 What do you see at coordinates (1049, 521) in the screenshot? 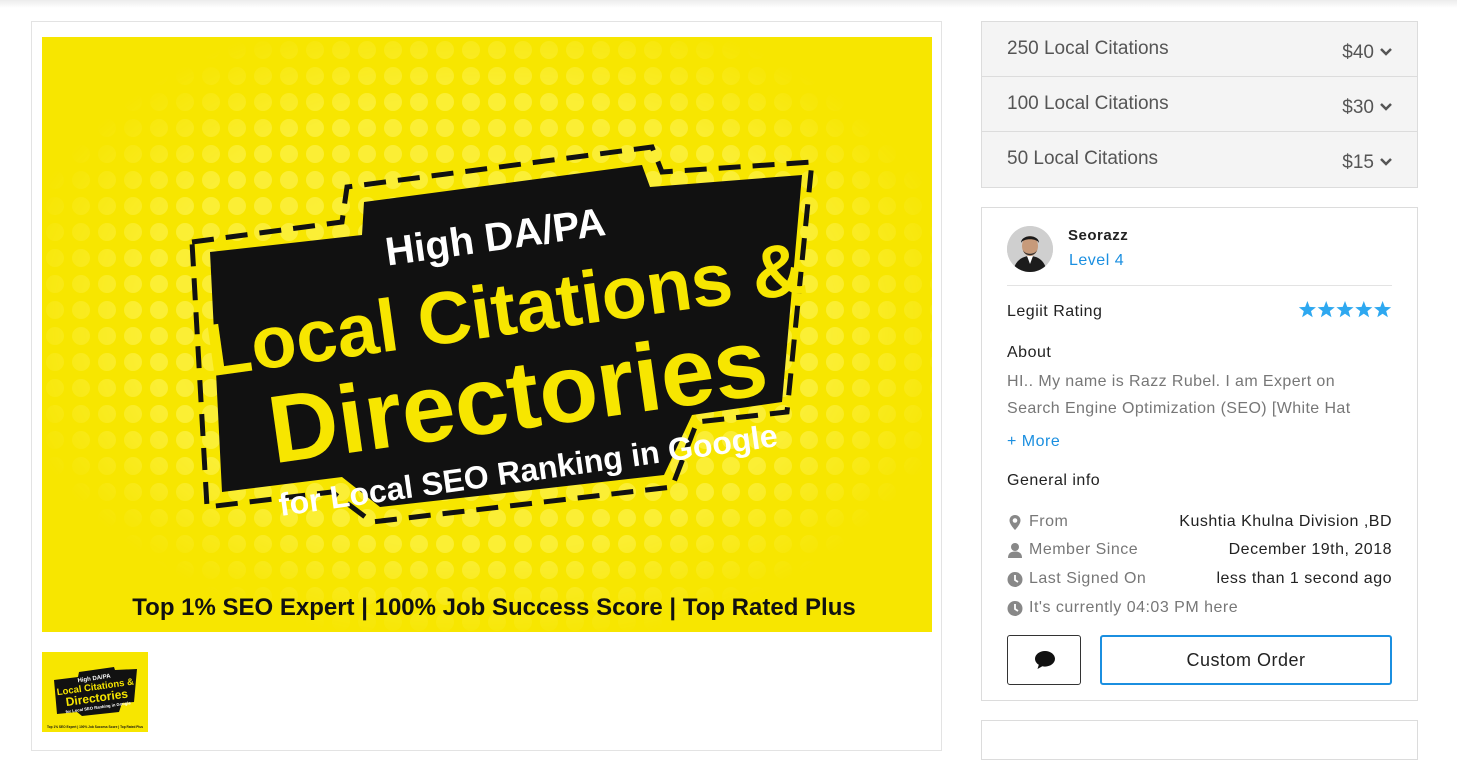
I see `info-label: From` at bounding box center [1049, 521].